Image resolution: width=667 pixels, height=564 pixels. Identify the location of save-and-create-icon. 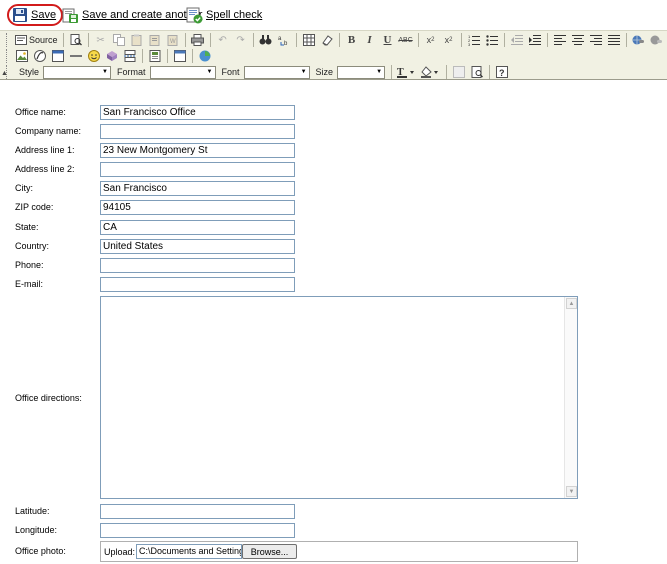
(70, 15).